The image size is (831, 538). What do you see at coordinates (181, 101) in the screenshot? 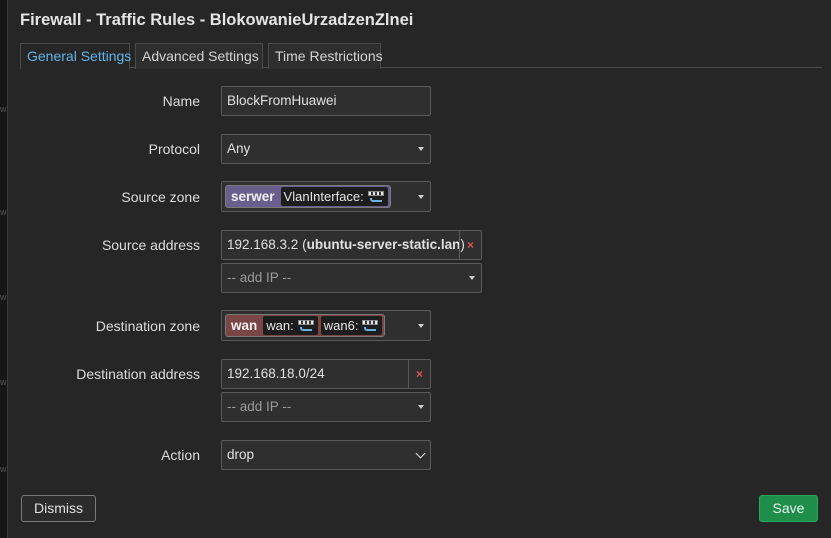
I see `name-label: Name` at bounding box center [181, 101].